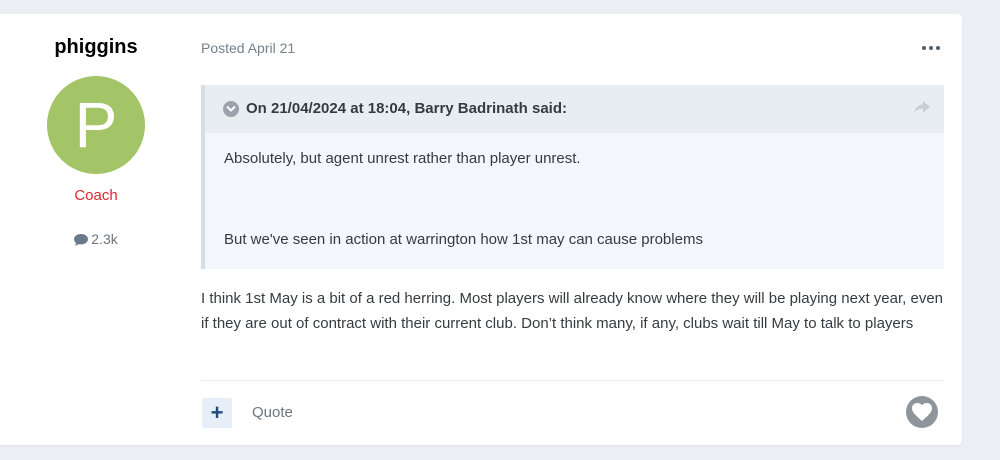  I want to click on chevron-down-icon, so click(231, 109).